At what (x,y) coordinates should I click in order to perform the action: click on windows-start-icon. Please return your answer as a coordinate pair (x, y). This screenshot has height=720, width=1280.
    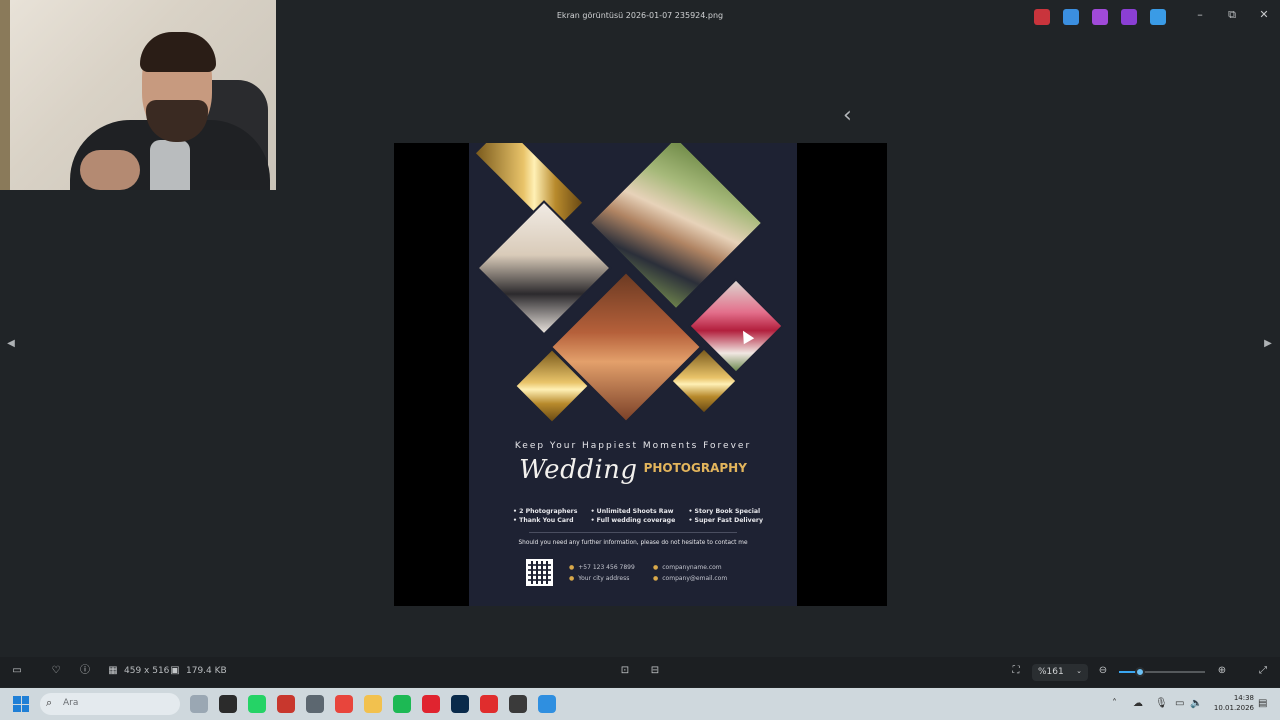
    Looking at the image, I should click on (21, 704).